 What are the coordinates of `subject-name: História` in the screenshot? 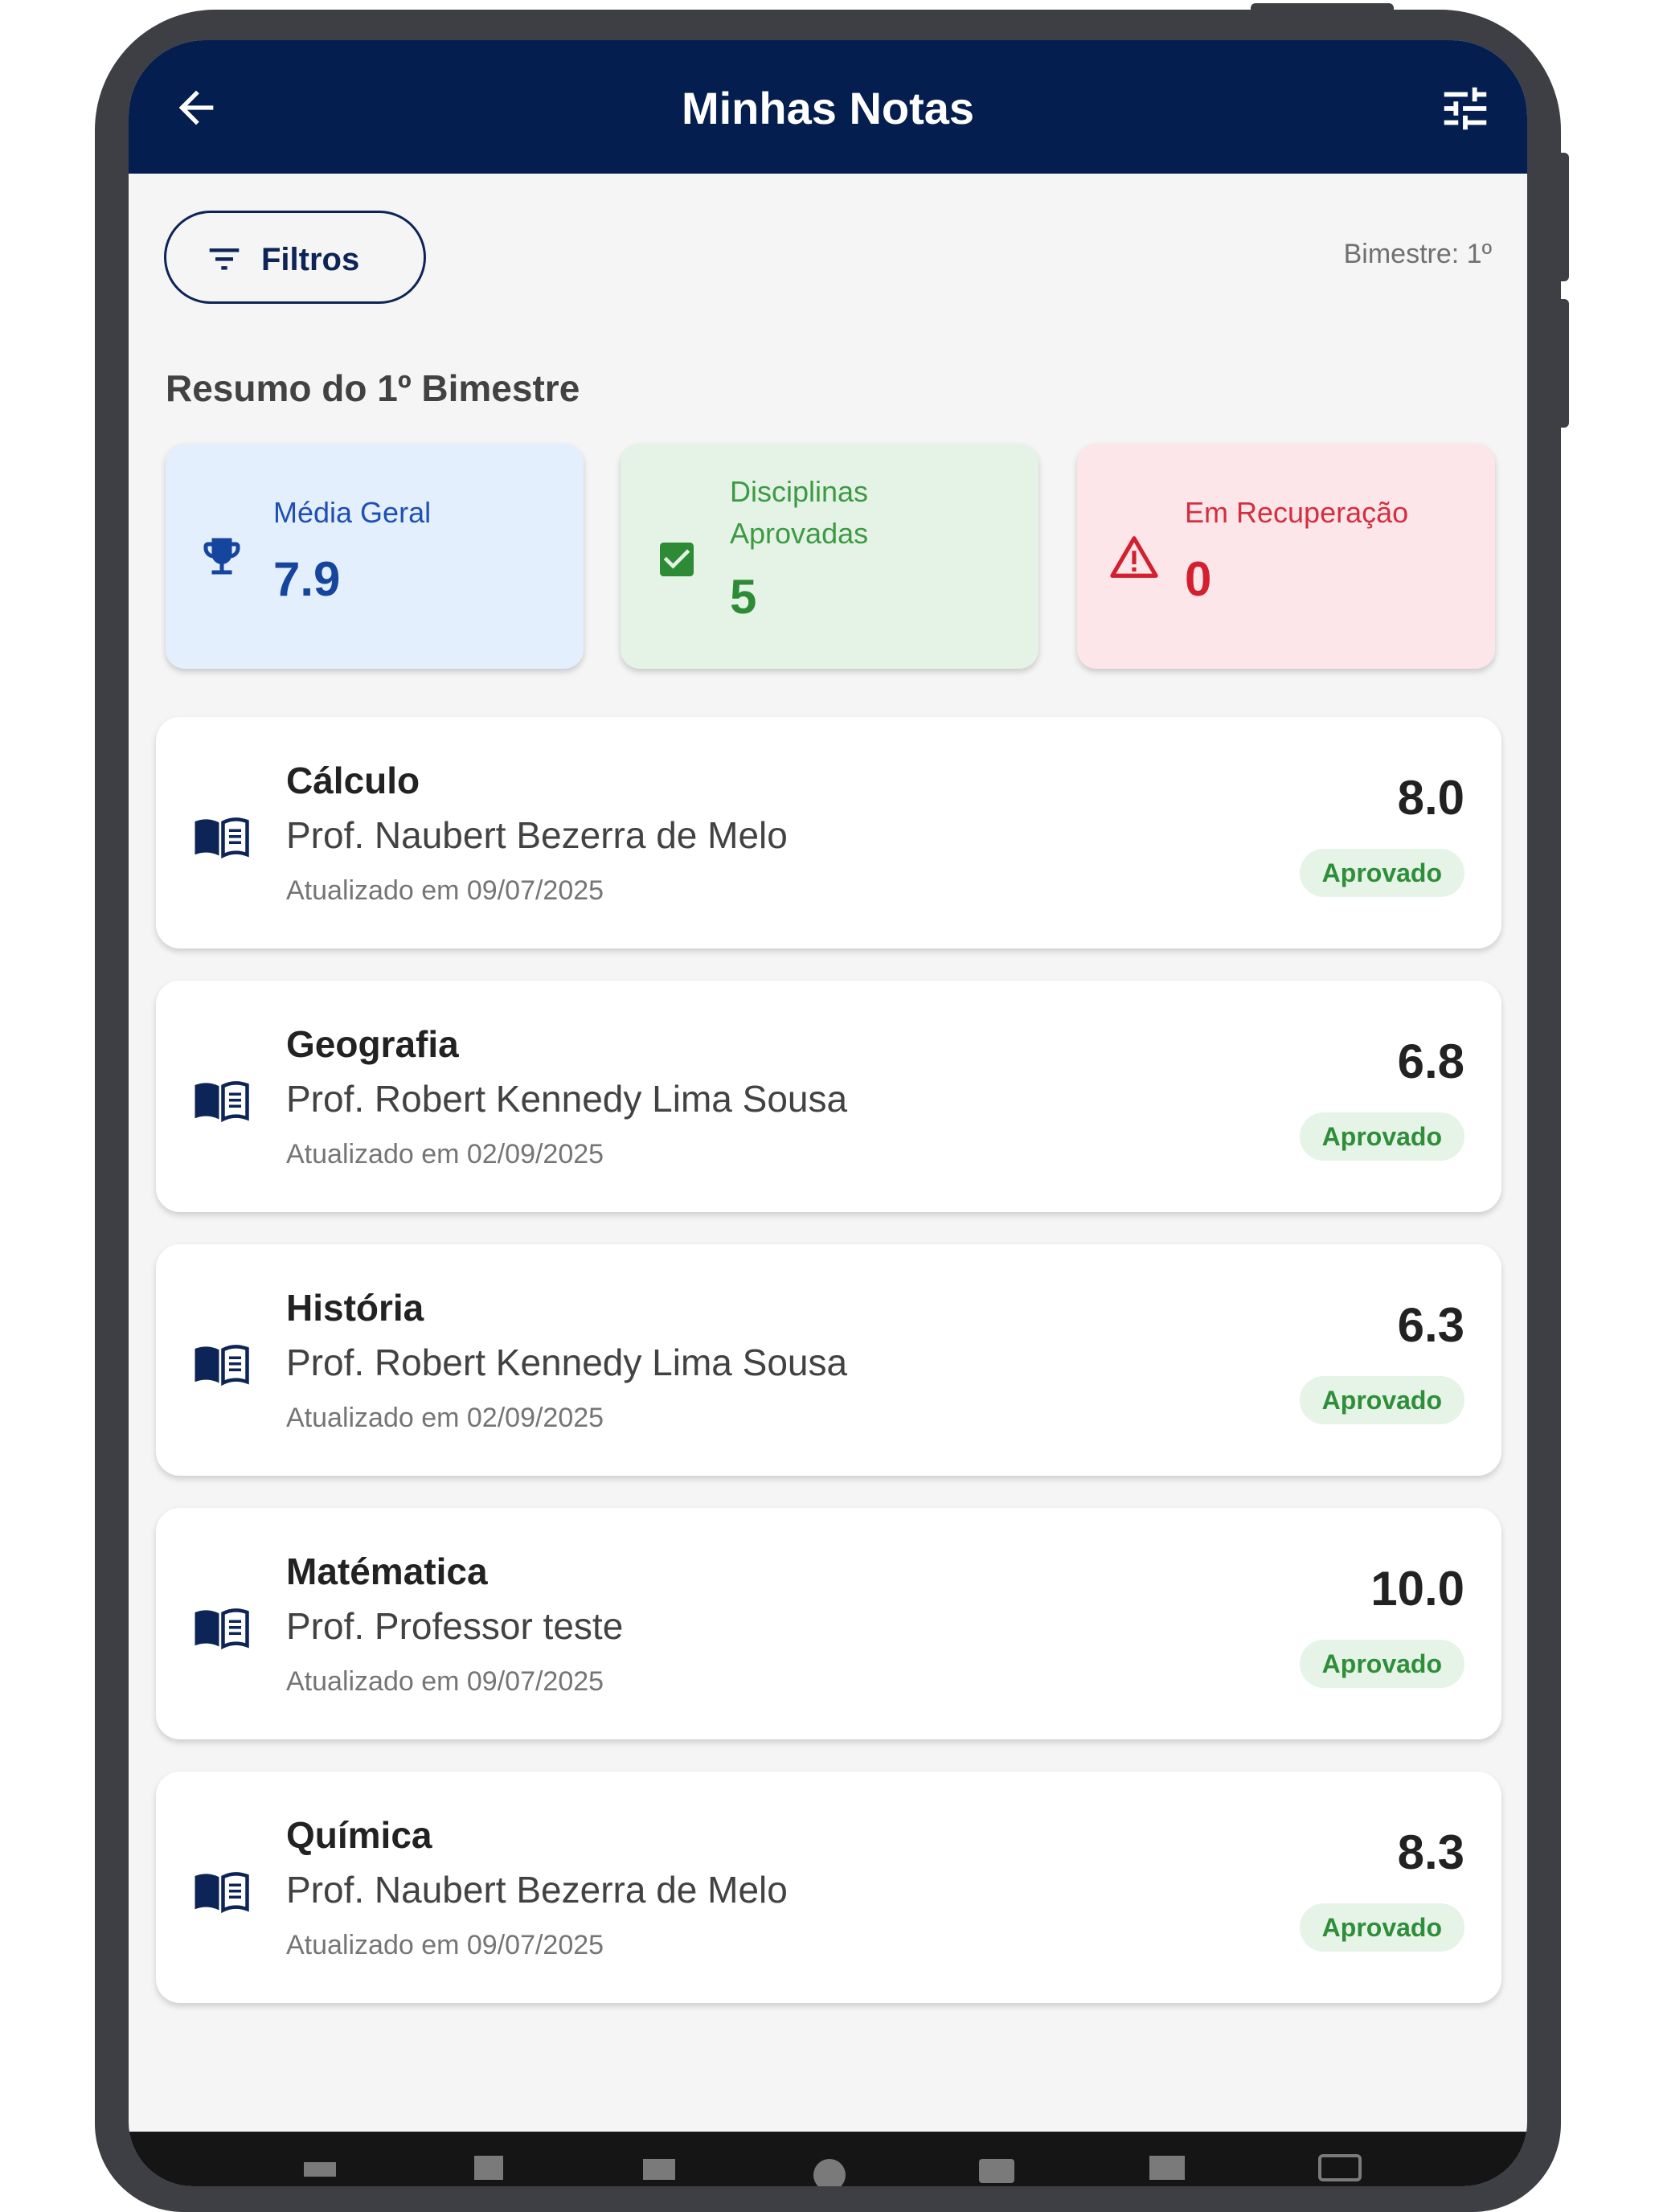 It's located at (355, 1308).